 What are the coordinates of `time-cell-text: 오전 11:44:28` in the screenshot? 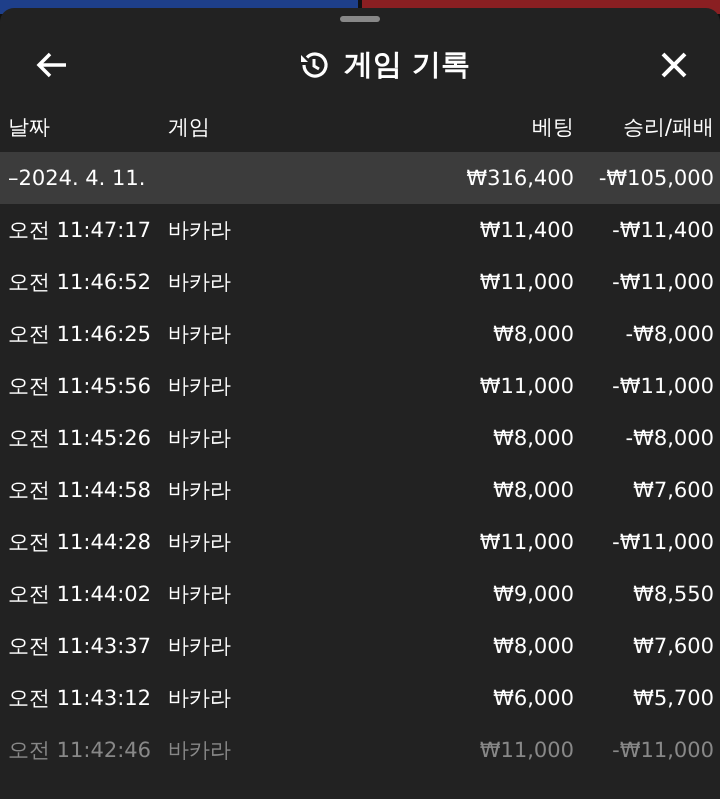 It's located at (80, 542).